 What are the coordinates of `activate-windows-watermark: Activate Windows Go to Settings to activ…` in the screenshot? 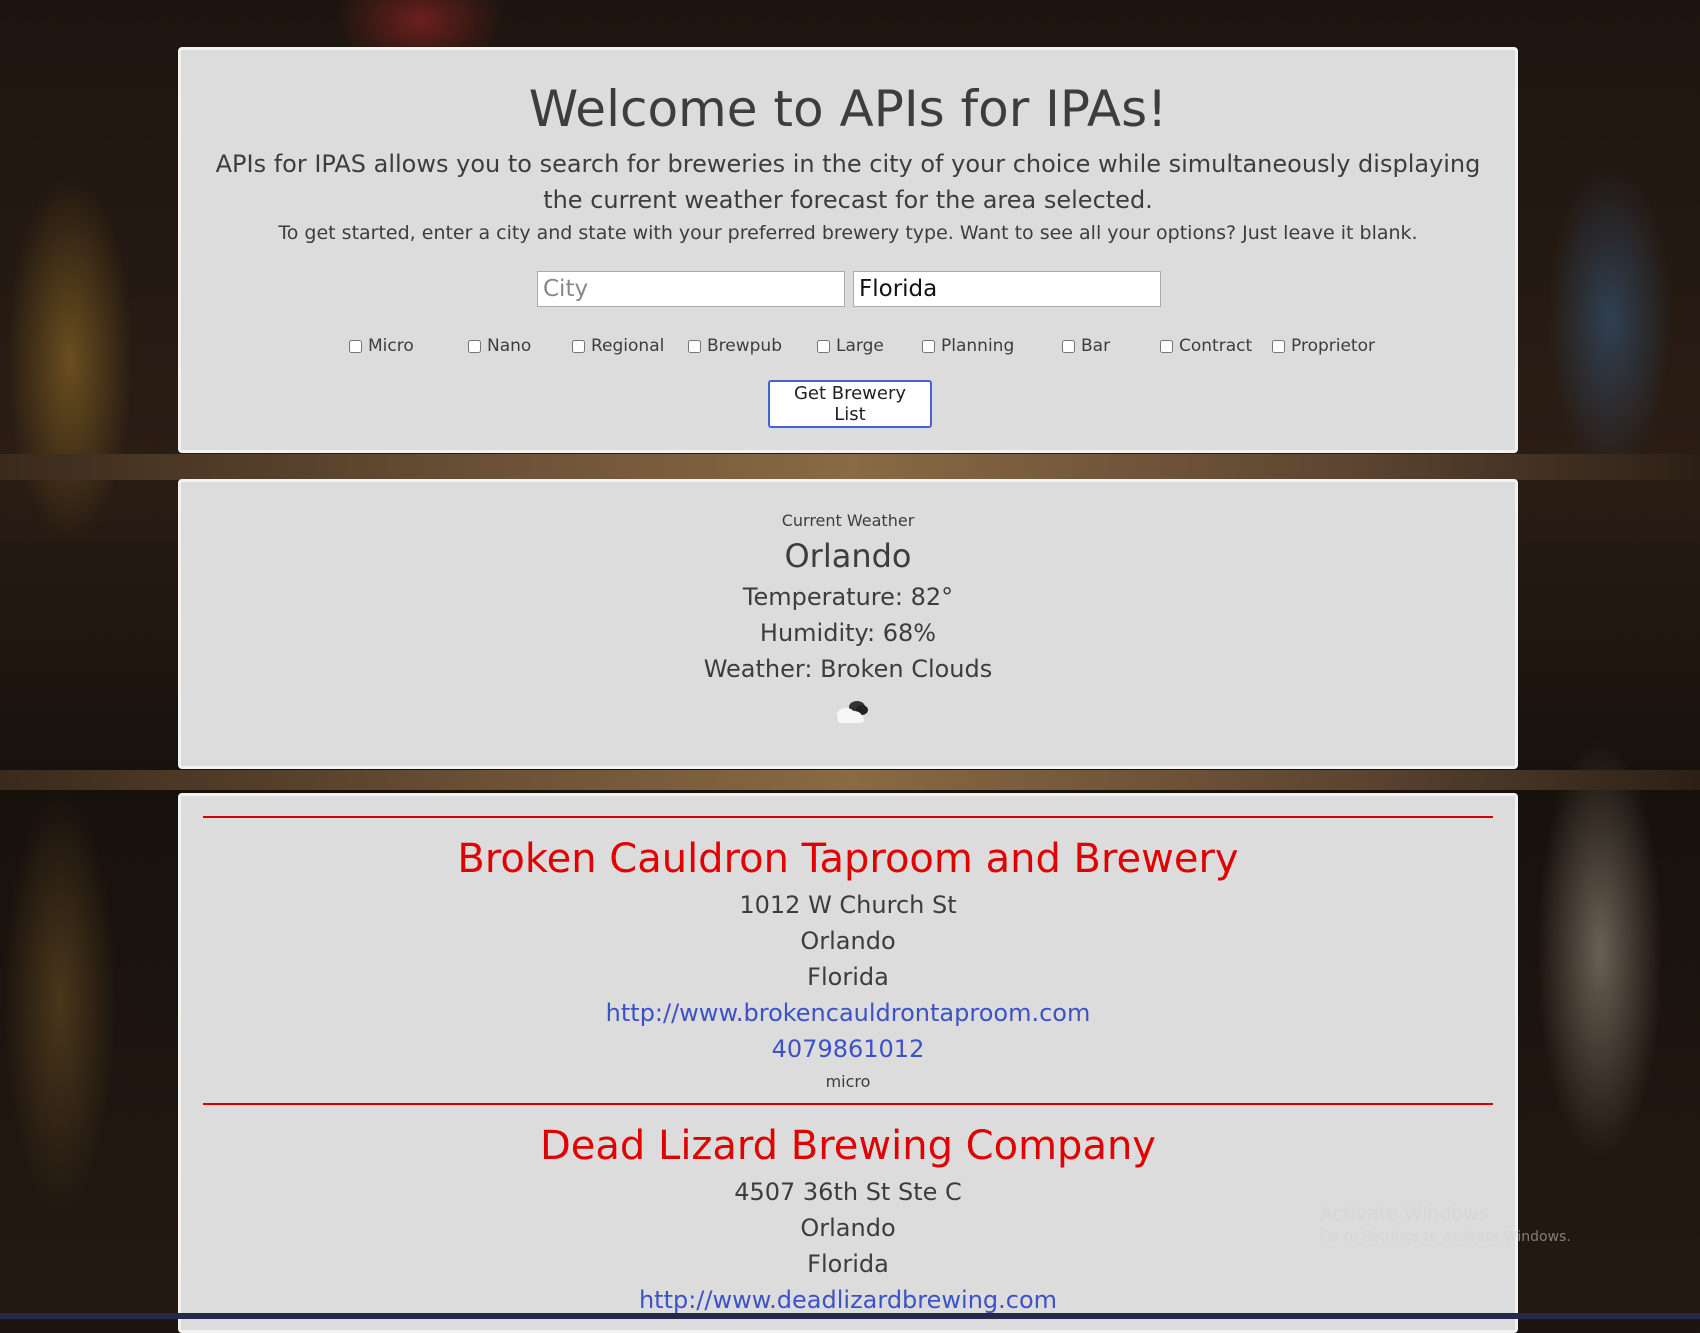 It's located at (1445, 1224).